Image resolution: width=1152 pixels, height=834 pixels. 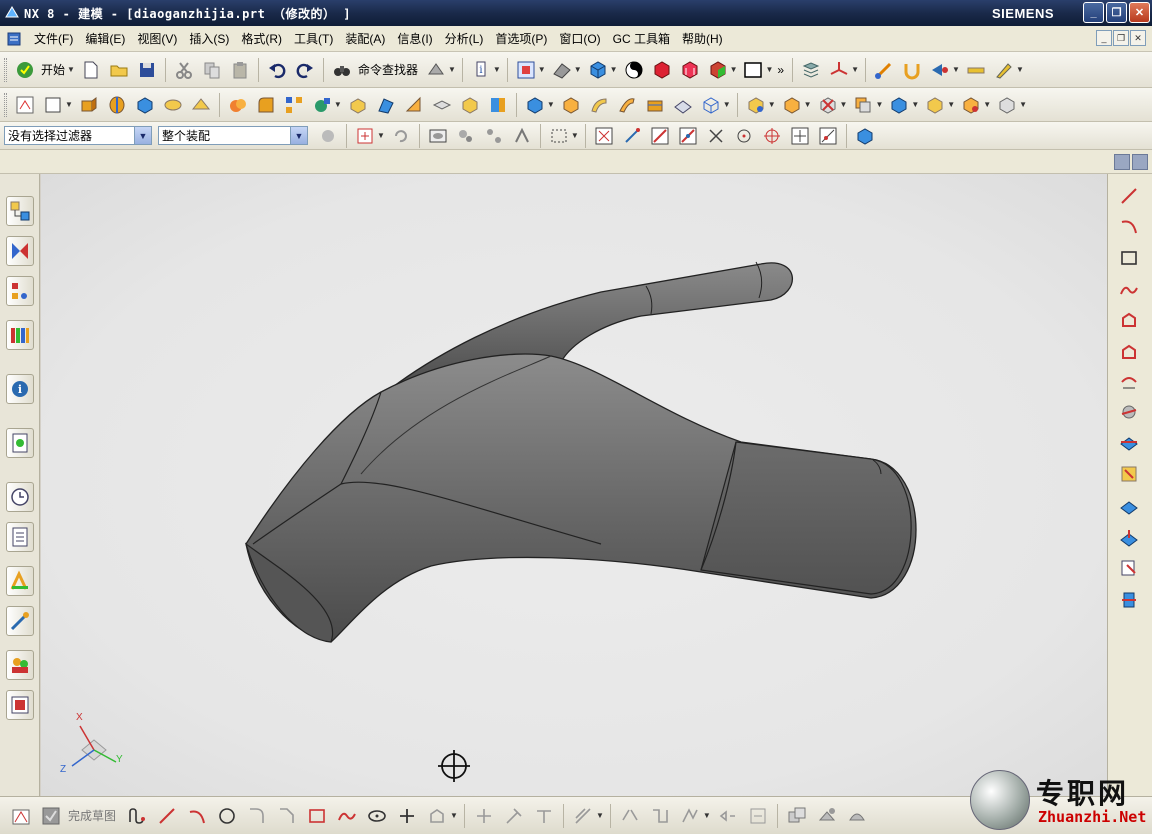 What do you see at coordinates (1129, 568) in the screenshot?
I see `wrap-curve-tool` at bounding box center [1129, 568].